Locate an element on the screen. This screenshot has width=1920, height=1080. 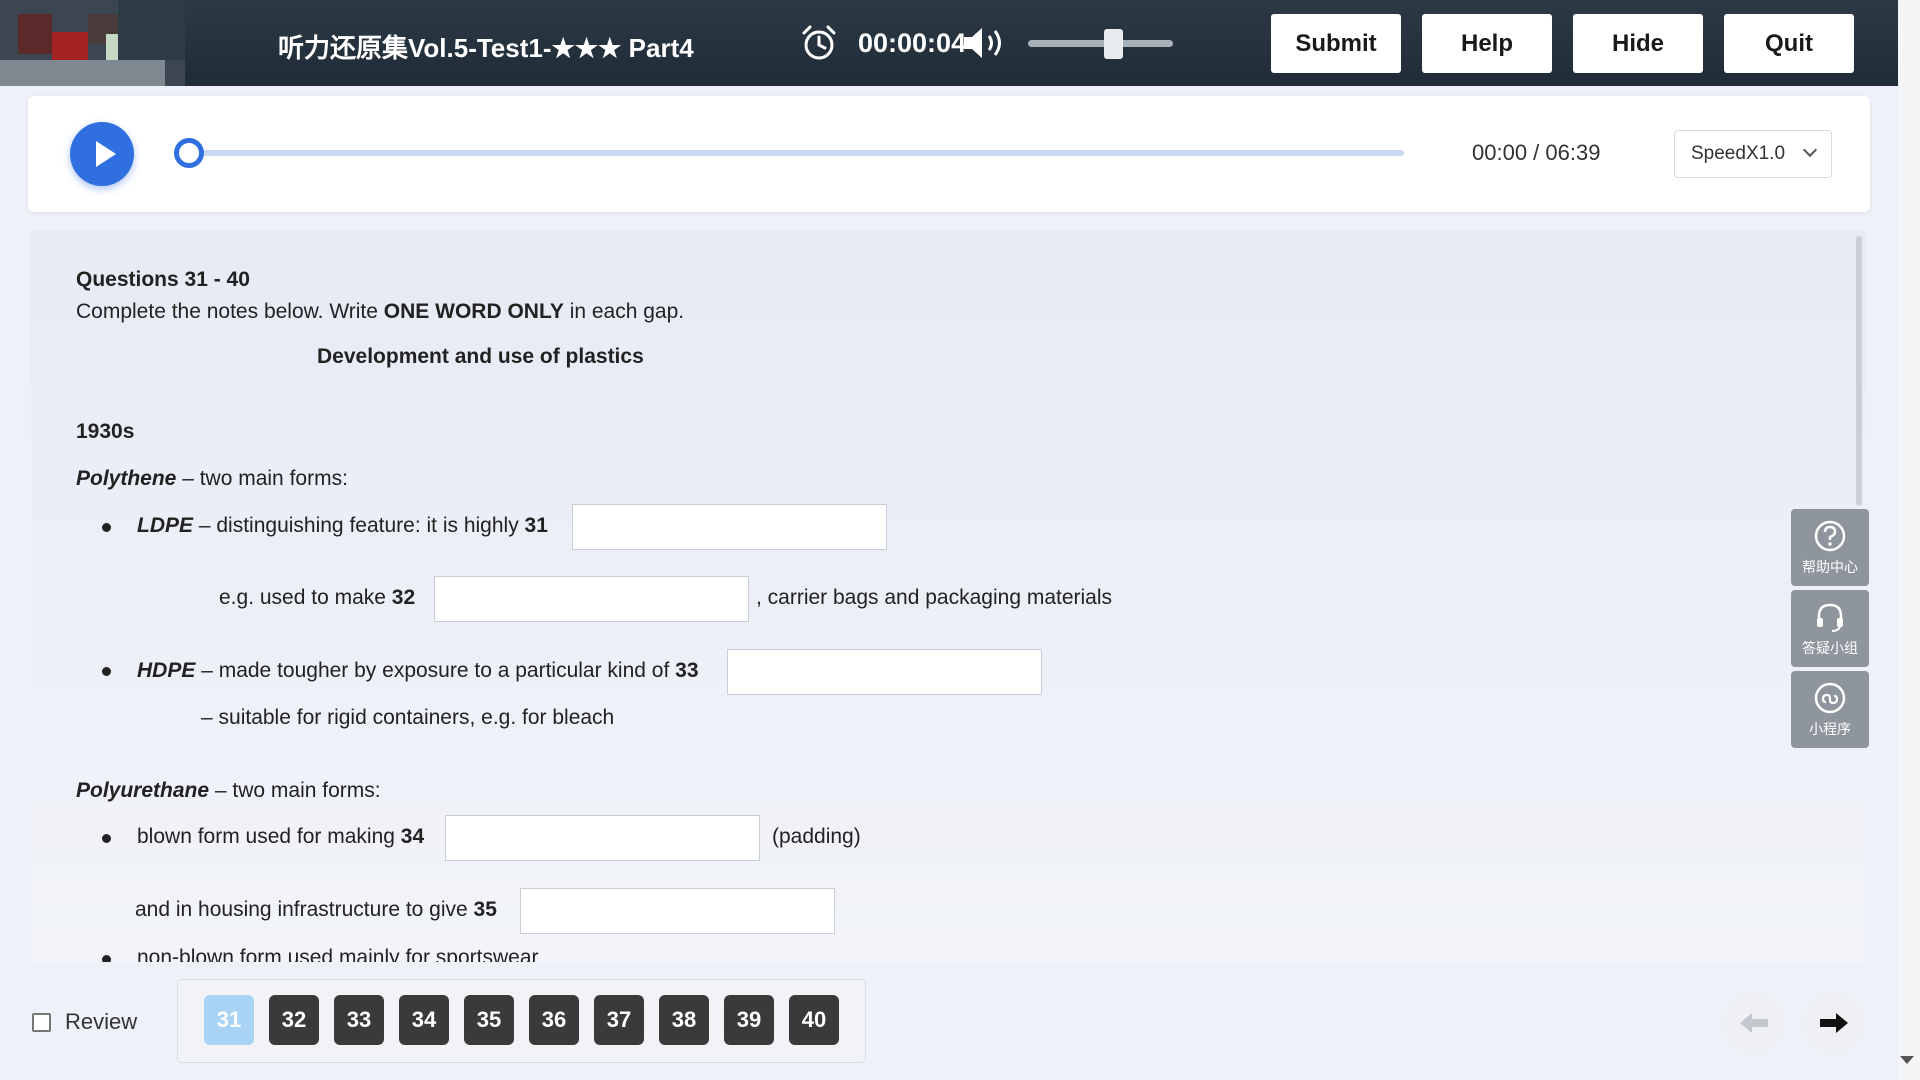
help-center-button: 帮助中心 is located at coordinates (1830, 547).